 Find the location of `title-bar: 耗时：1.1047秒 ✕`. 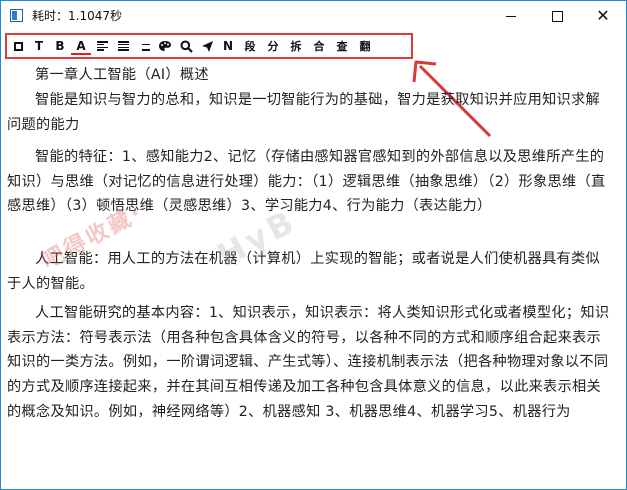

title-bar: 耗时：1.1047秒 ✕ is located at coordinates (313, 16).